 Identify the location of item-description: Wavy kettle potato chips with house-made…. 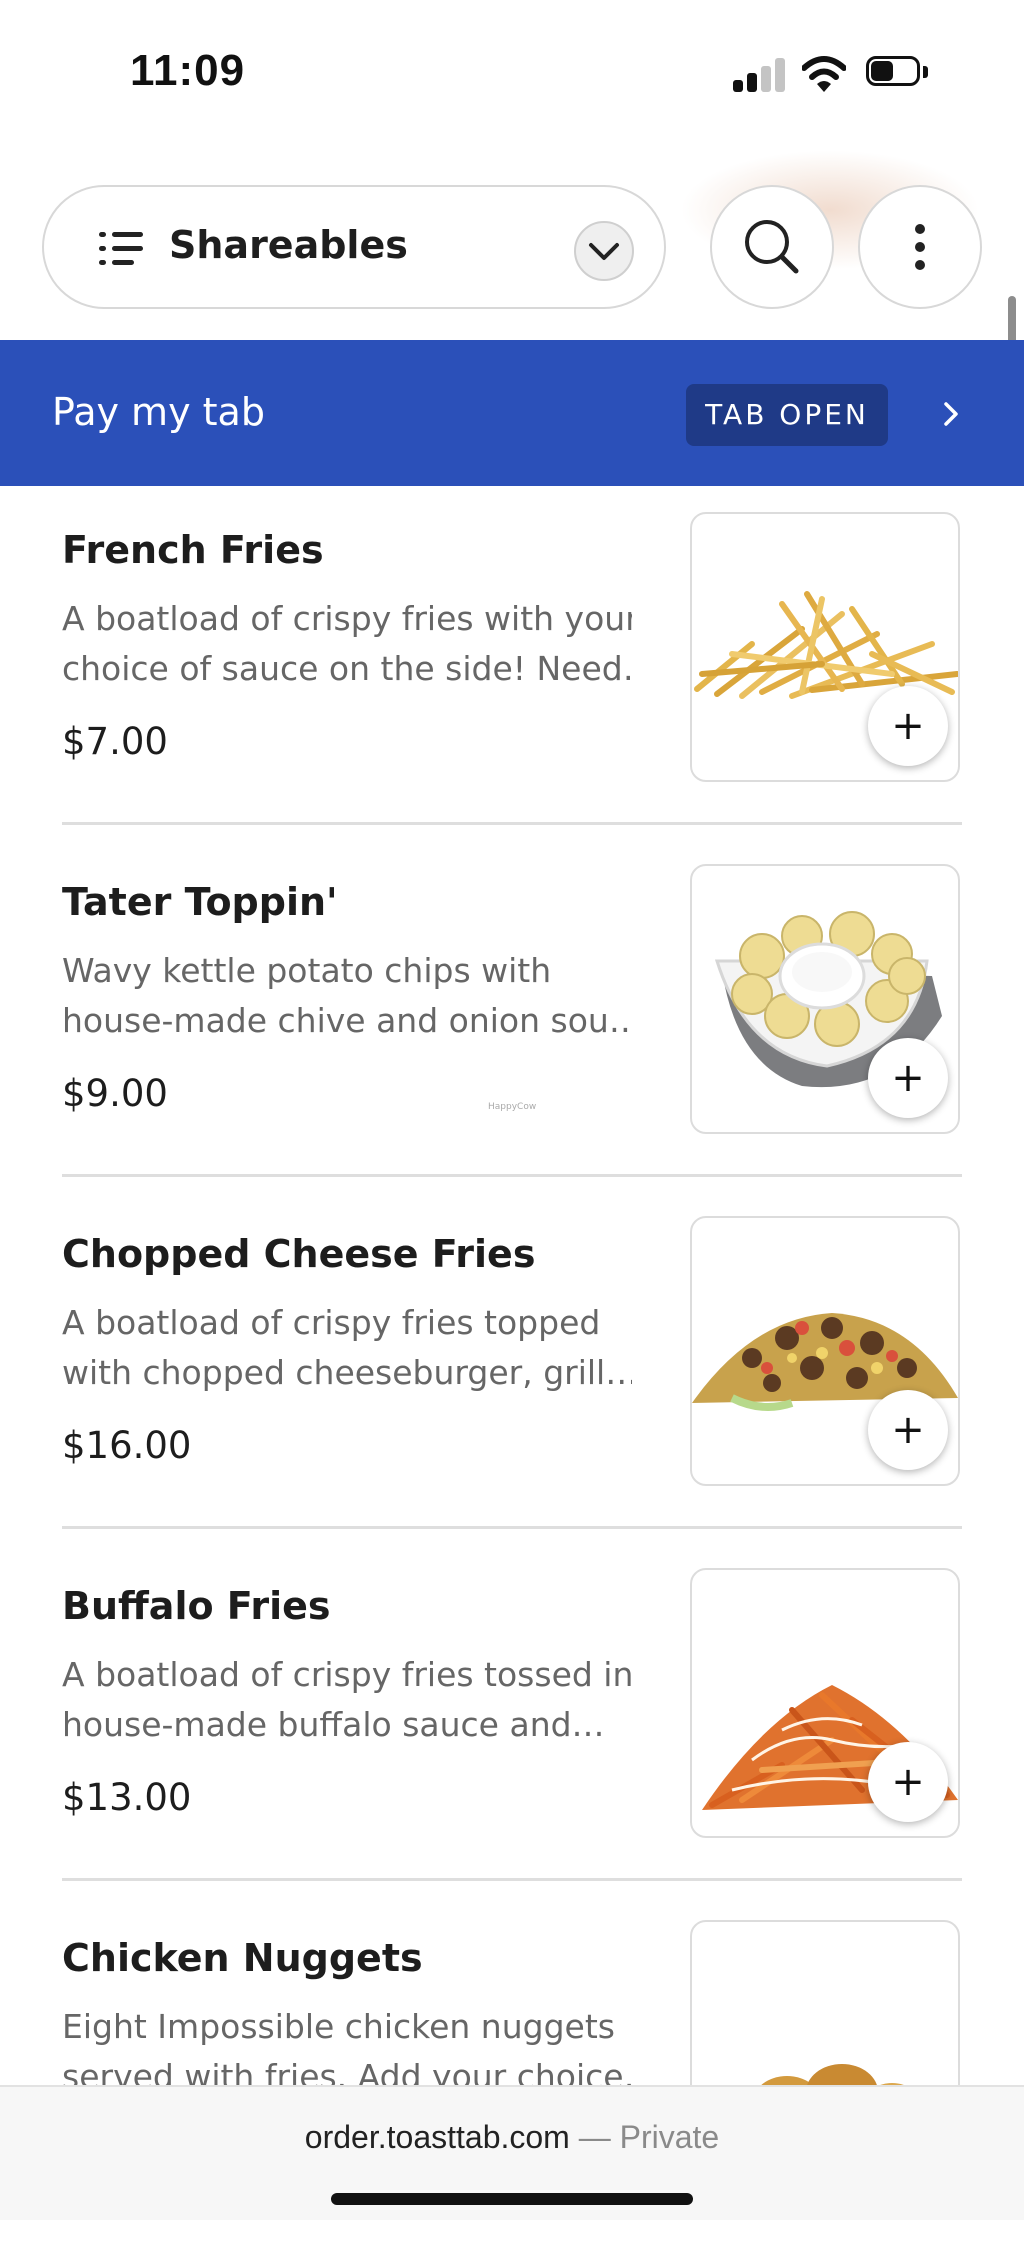
(347, 996).